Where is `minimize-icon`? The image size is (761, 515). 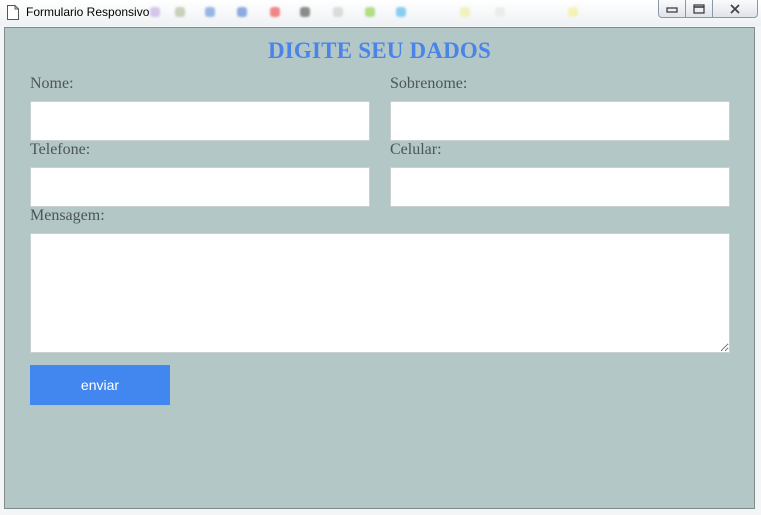 minimize-icon is located at coordinates (672, 9).